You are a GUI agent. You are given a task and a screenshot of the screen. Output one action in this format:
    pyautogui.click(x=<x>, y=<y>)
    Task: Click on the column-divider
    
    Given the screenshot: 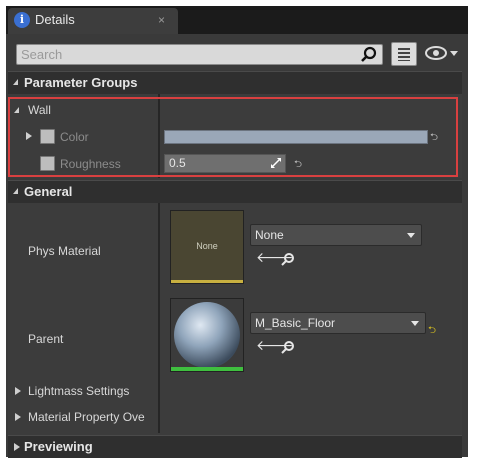 What is the action you would take?
    pyautogui.click(x=159, y=318)
    